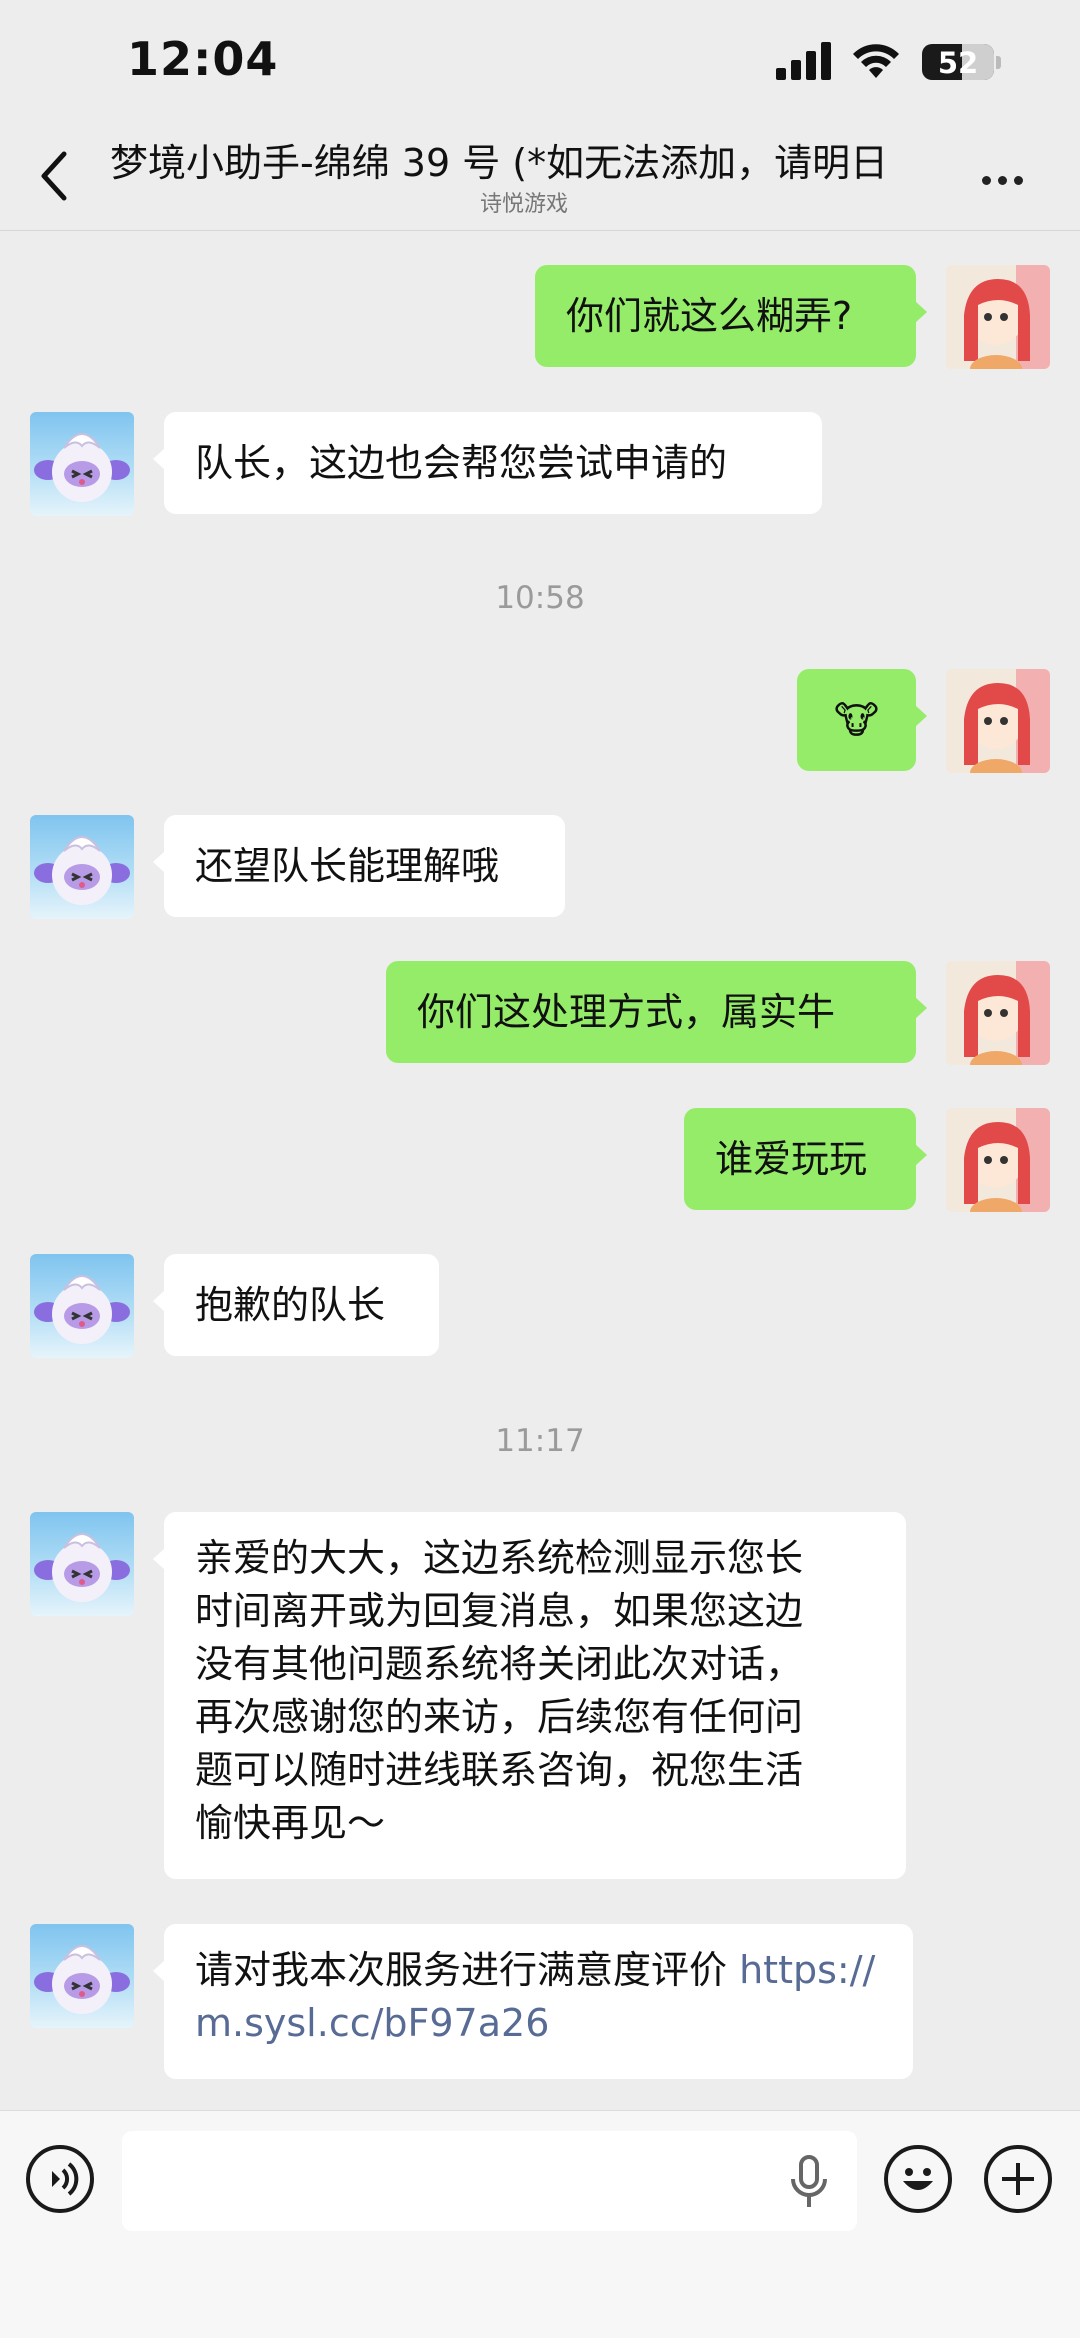  Describe the element at coordinates (803, 61) in the screenshot. I see `cellular-signal-icon` at that location.